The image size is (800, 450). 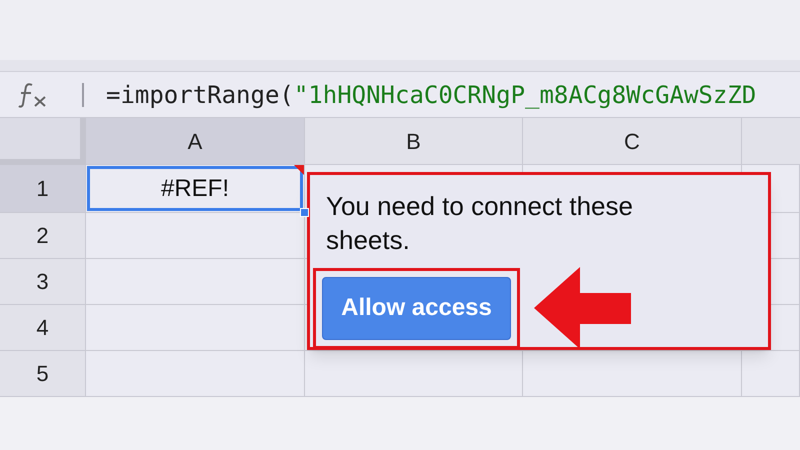 What do you see at coordinates (480, 223) in the screenshot?
I see `popup-message: You need to connect these sheets.` at bounding box center [480, 223].